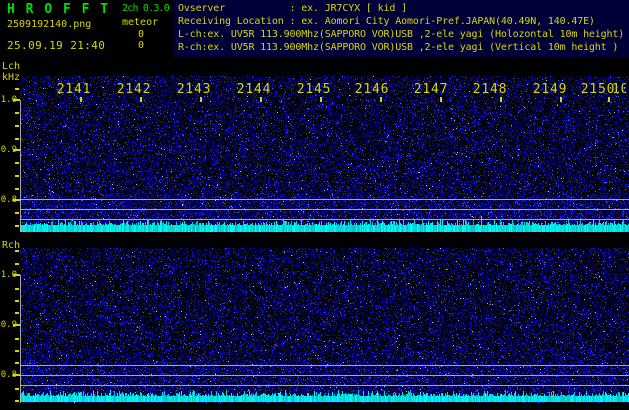 This screenshot has width=629, height=410. I want to click on app-title: H R O F F T, so click(58, 9).